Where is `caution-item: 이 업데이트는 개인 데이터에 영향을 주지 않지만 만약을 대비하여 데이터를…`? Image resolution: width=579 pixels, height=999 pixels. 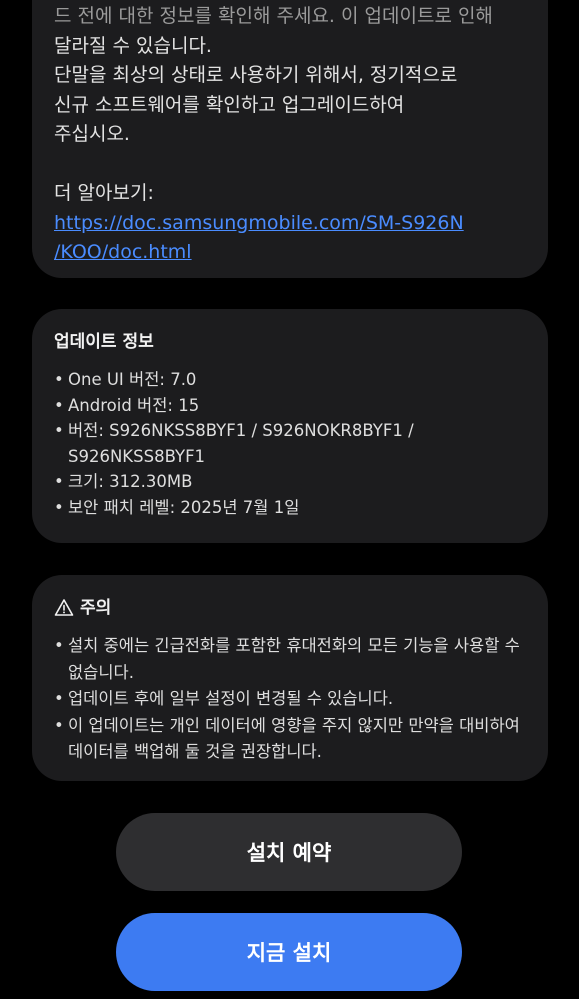
caution-item: 이 업데이트는 개인 데이터에 영향을 주지 않지만 만약을 대비하여 데이터를… is located at coordinates (290, 739).